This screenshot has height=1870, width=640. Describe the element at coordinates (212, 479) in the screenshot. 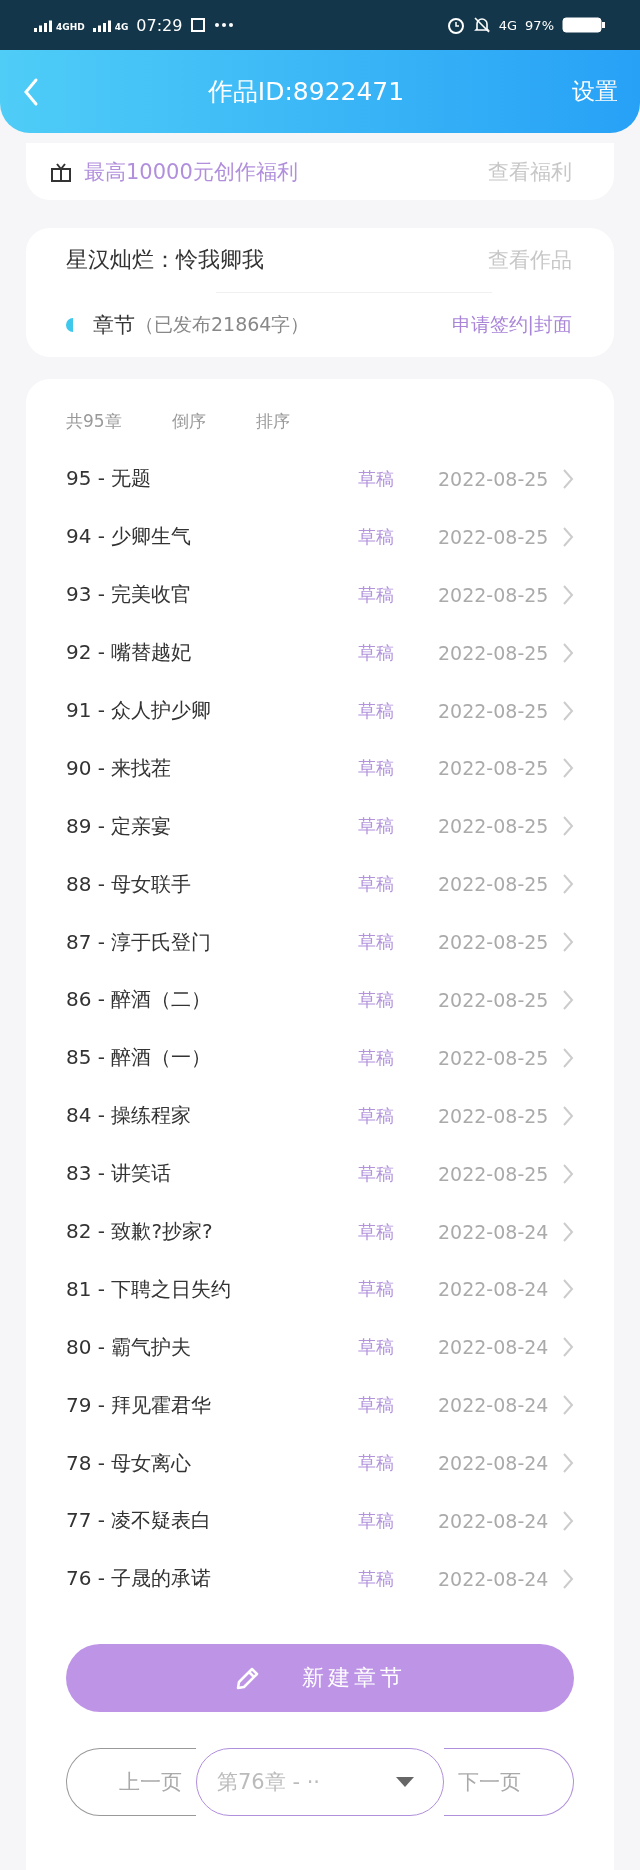

I see `chapter-title: 95 - 无题` at that location.